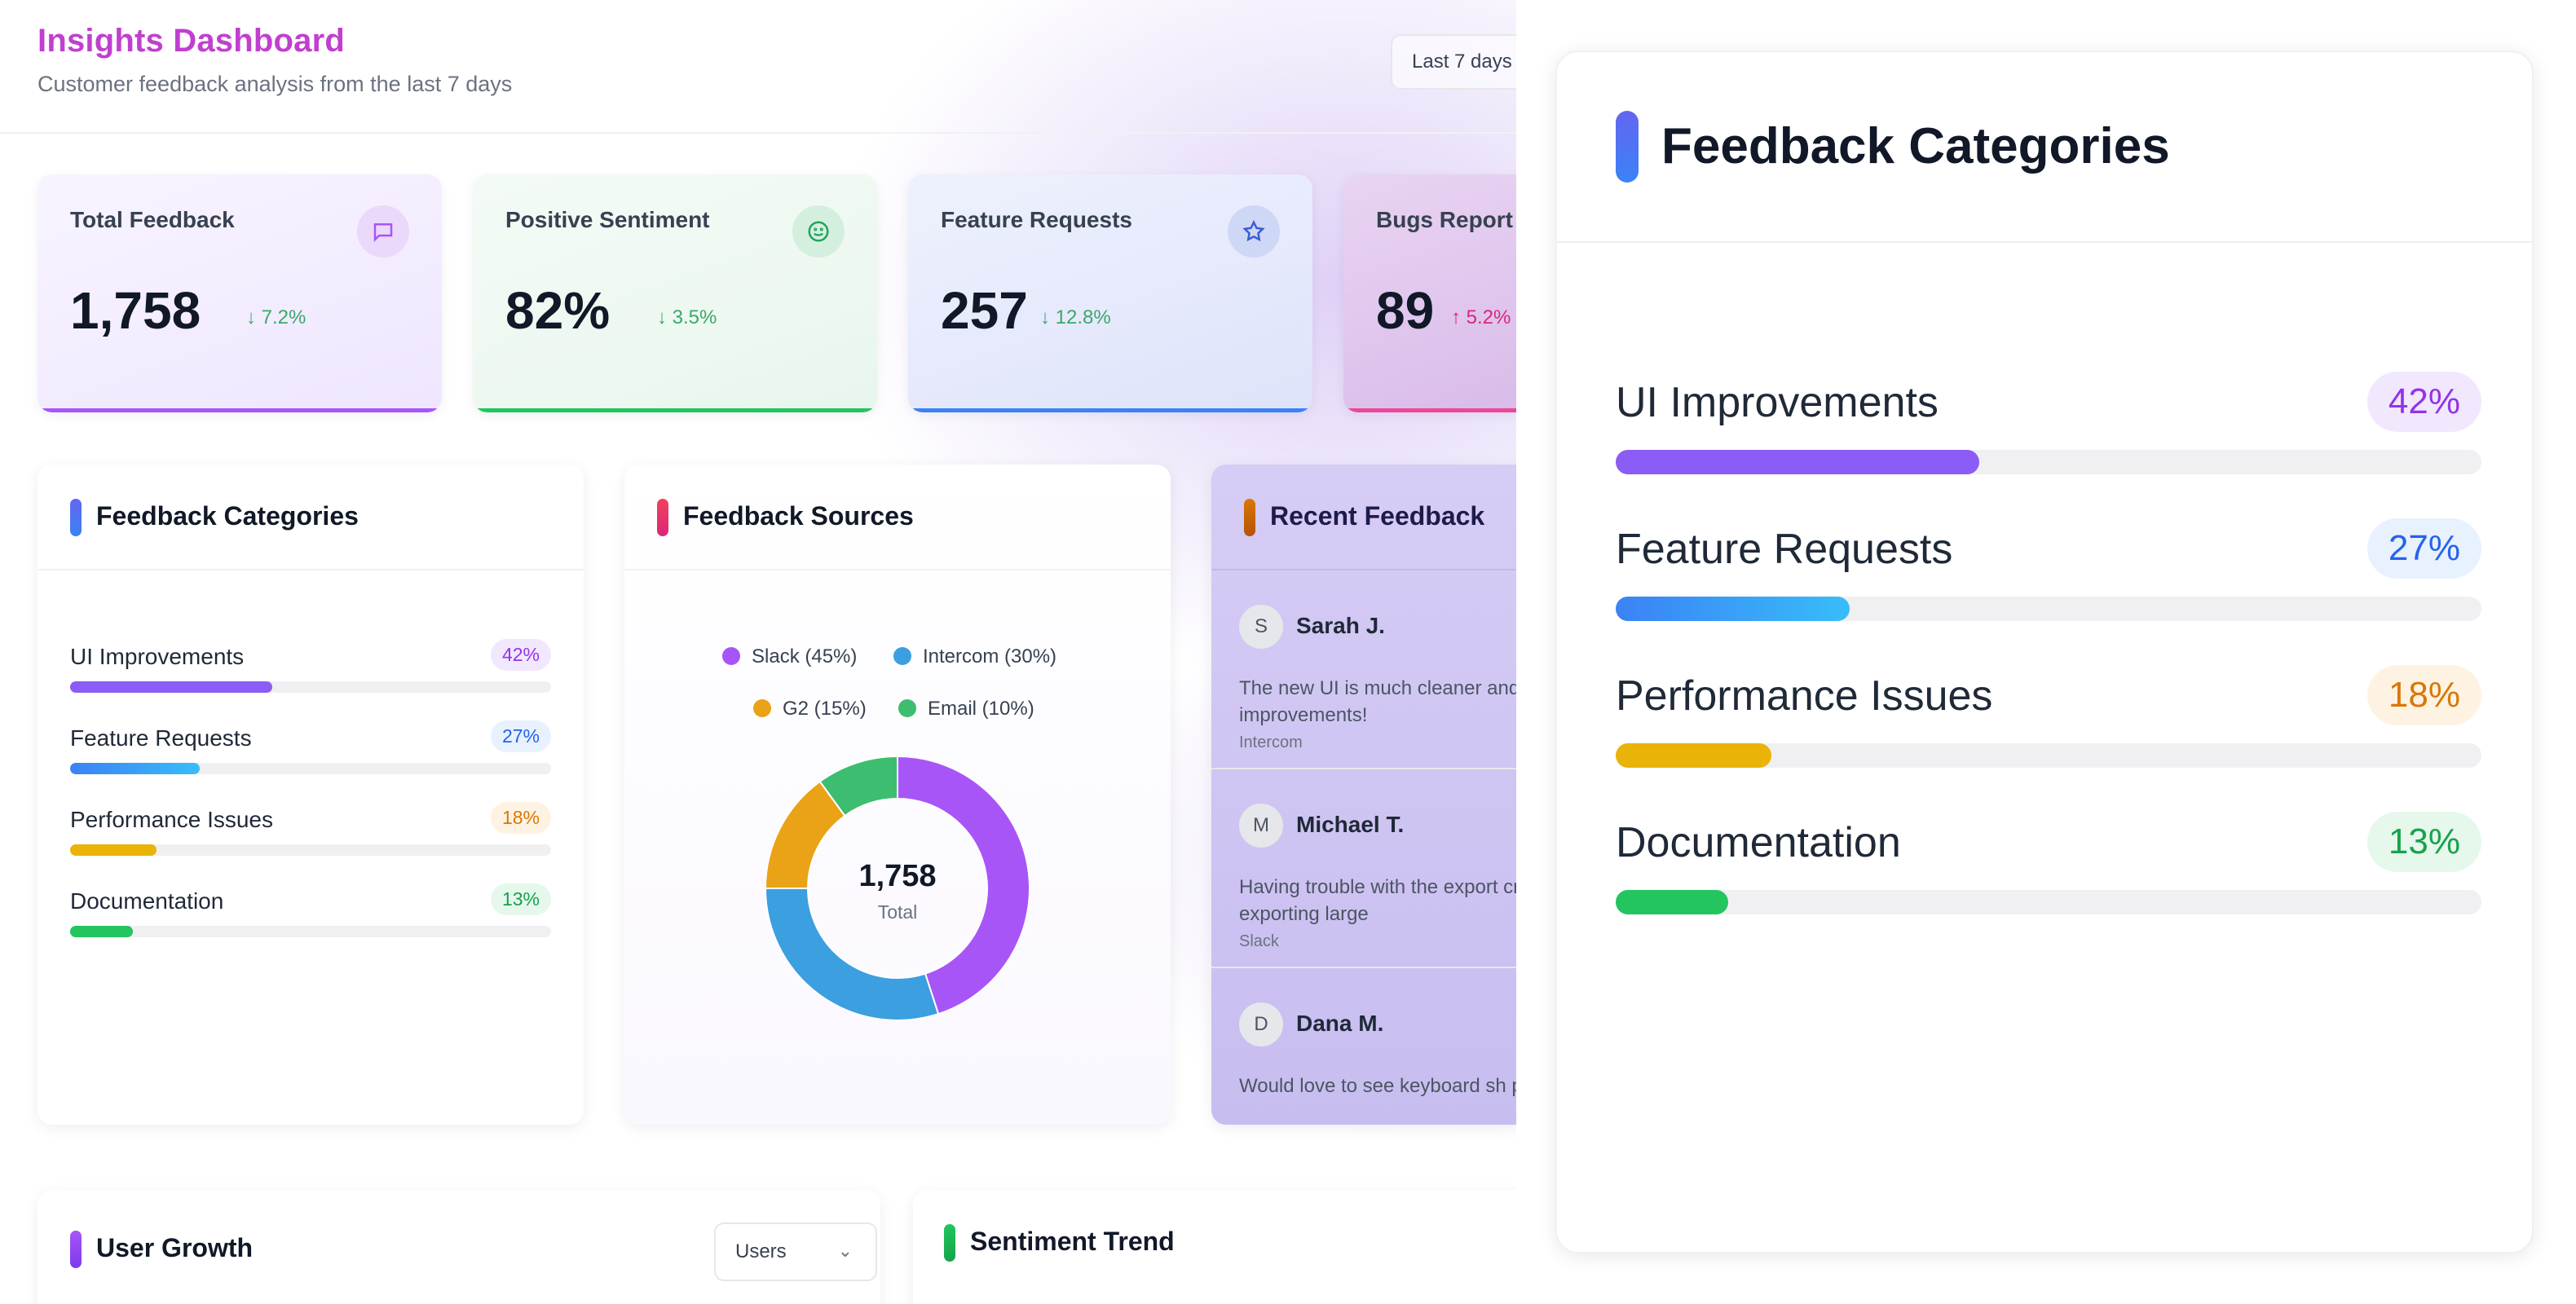  What do you see at coordinates (1072, 1241) in the screenshot?
I see `card-title: Sentiment Trend` at bounding box center [1072, 1241].